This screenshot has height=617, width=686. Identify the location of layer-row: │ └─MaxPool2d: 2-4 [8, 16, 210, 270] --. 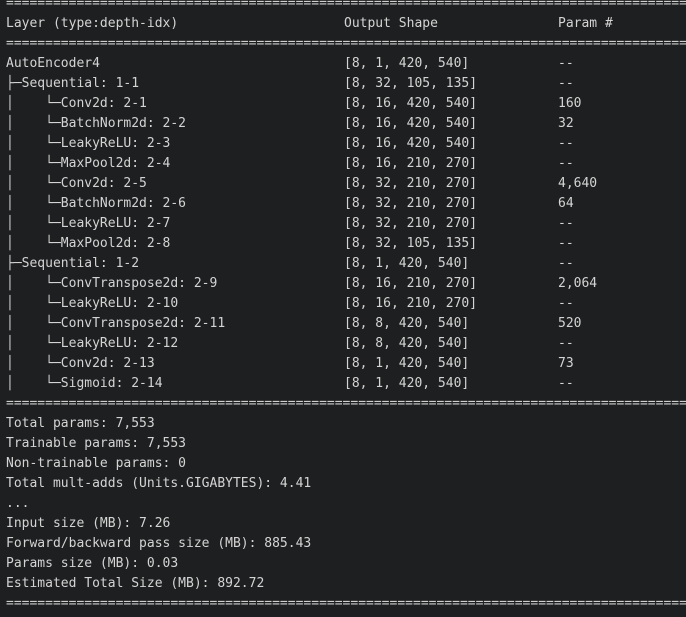
(343, 164).